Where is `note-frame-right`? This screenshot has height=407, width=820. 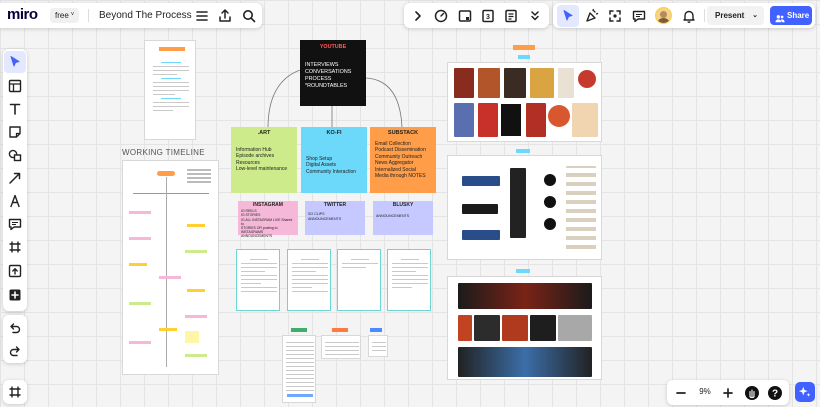
note-frame-right is located at coordinates (378, 346).